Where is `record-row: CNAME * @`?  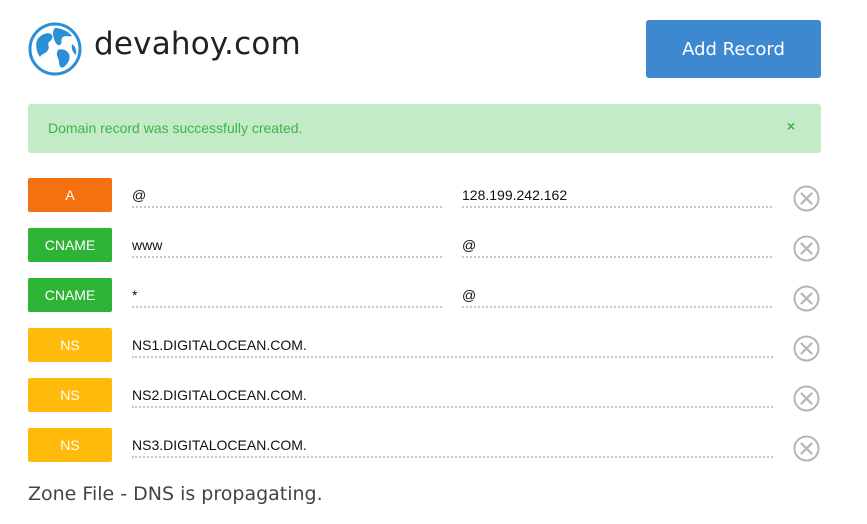 record-row: CNAME * @ is located at coordinates (425, 303).